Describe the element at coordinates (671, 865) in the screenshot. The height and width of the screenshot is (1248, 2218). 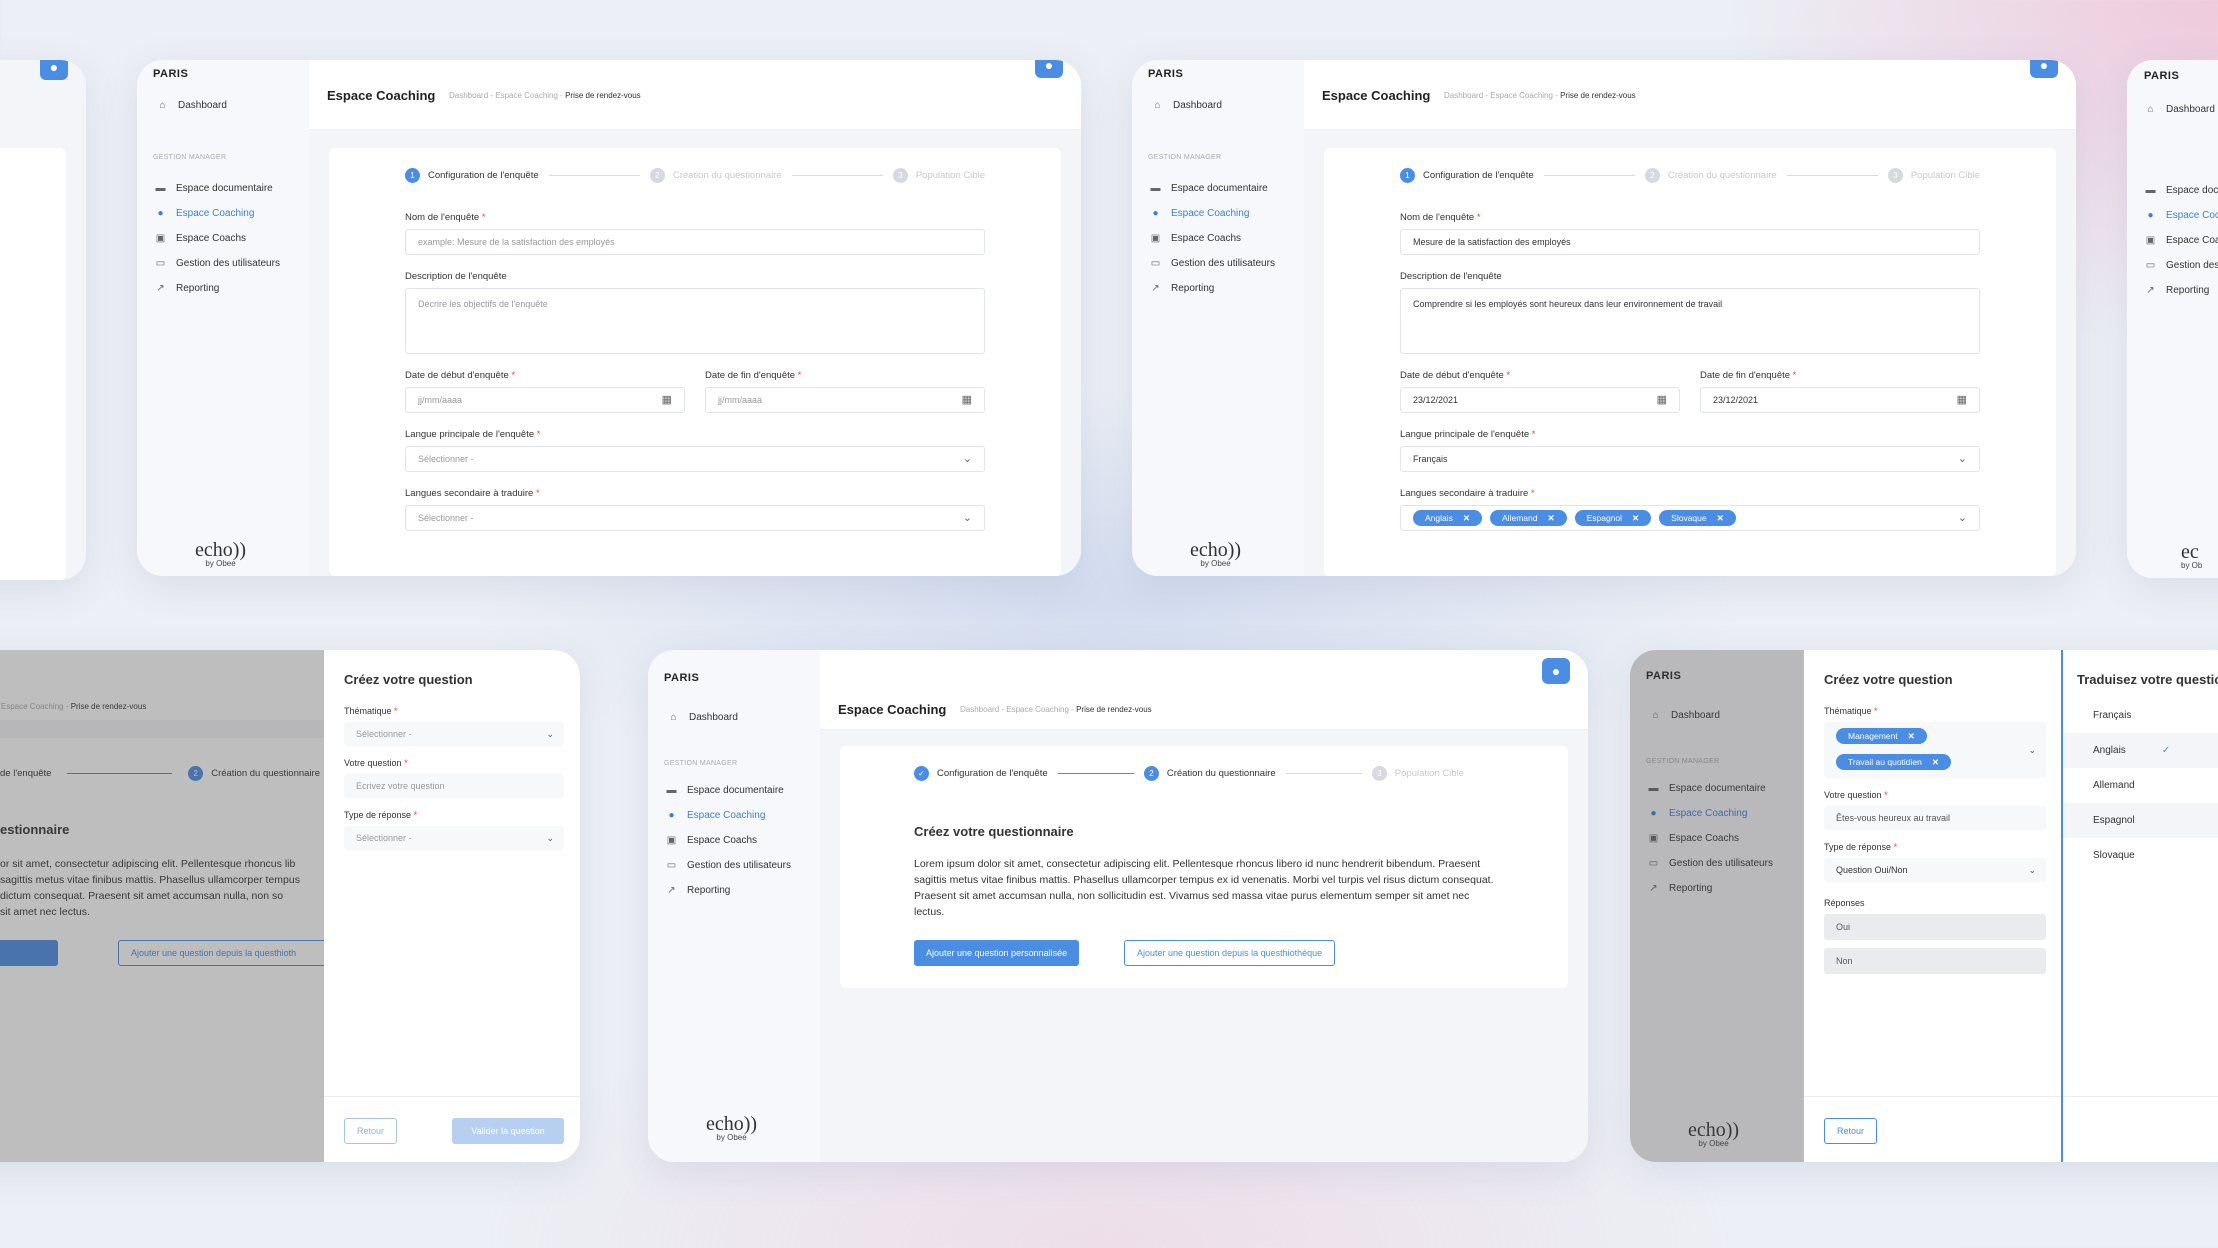
I see `users-icon: ▭` at that location.